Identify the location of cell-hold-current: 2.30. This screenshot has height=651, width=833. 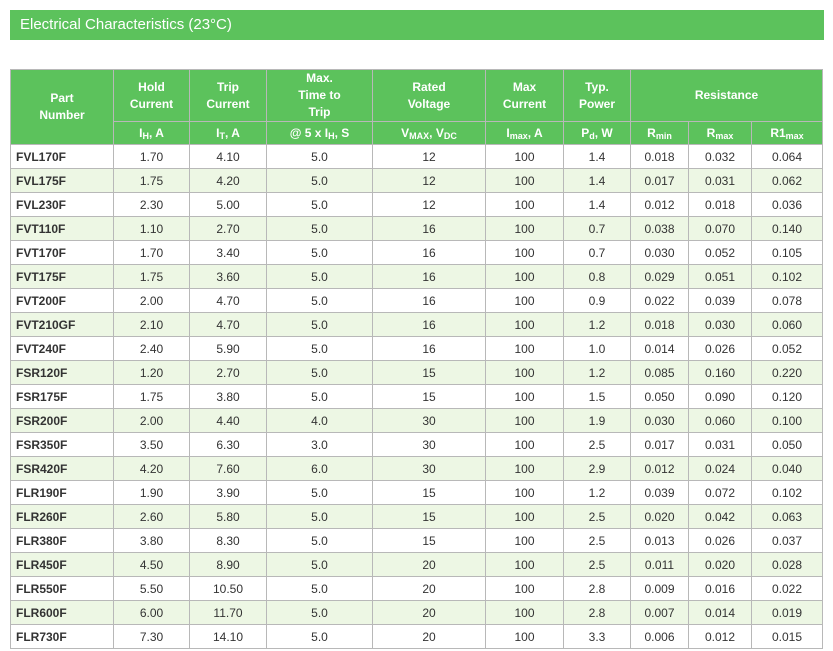
(151, 204).